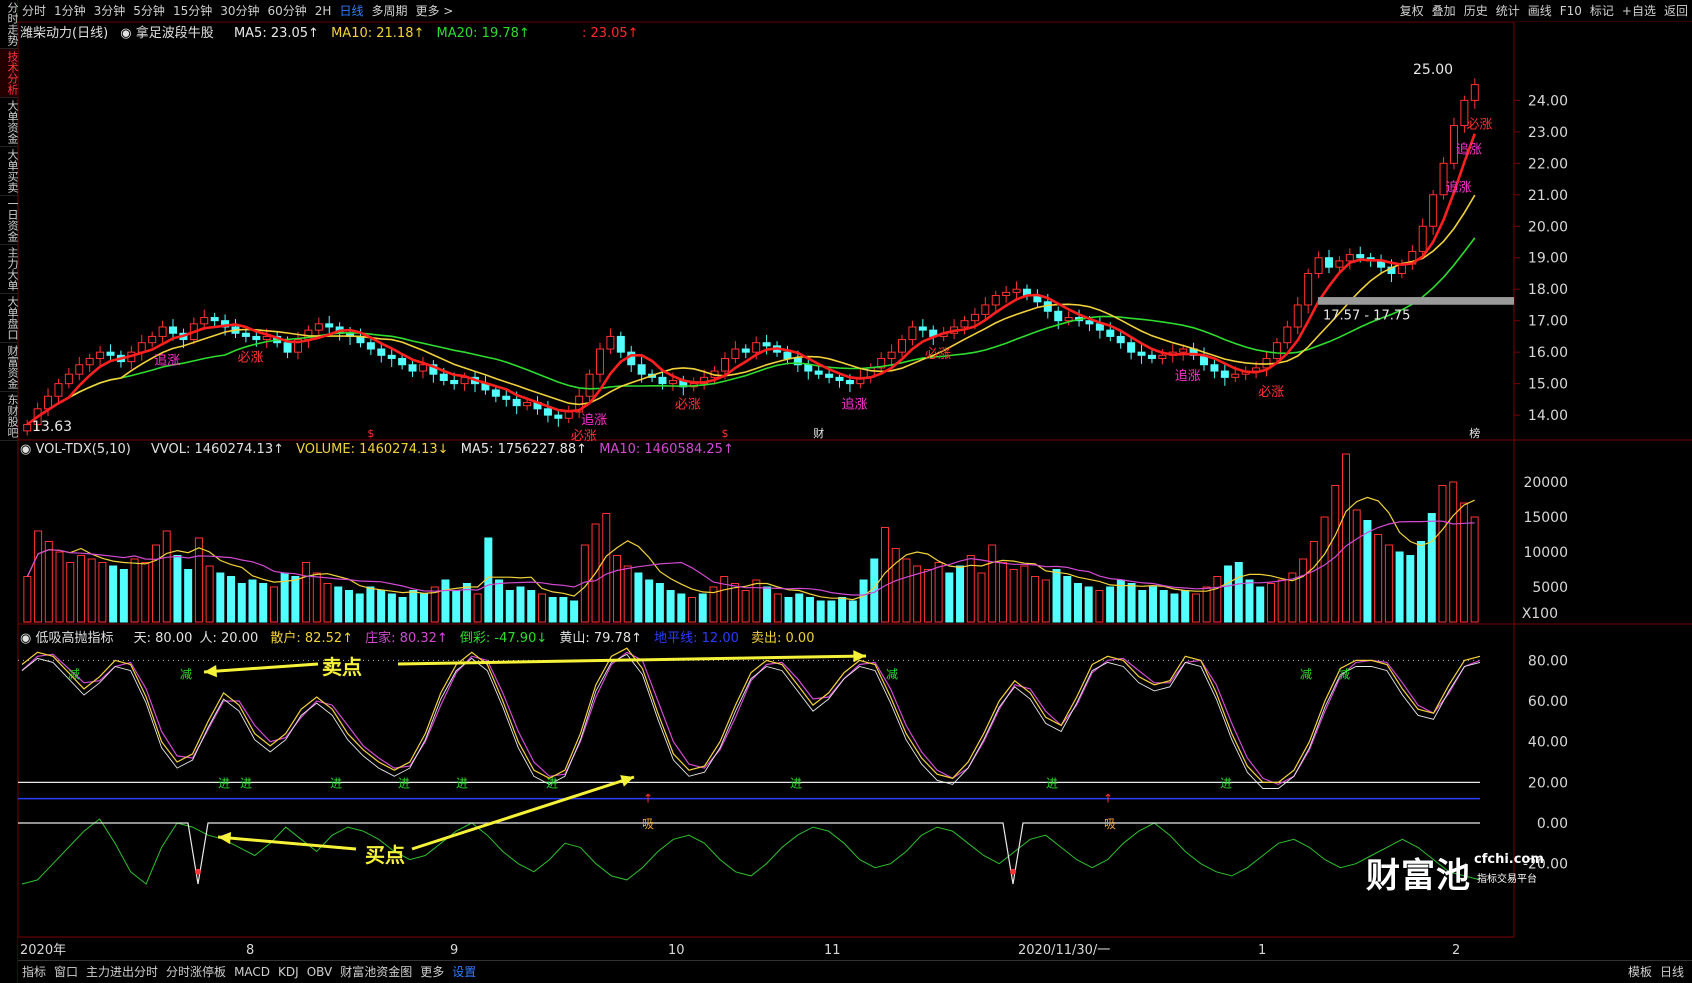  Describe the element at coordinates (122, 972) in the screenshot. I see `bottom-tab: 主力进出分时` at that location.